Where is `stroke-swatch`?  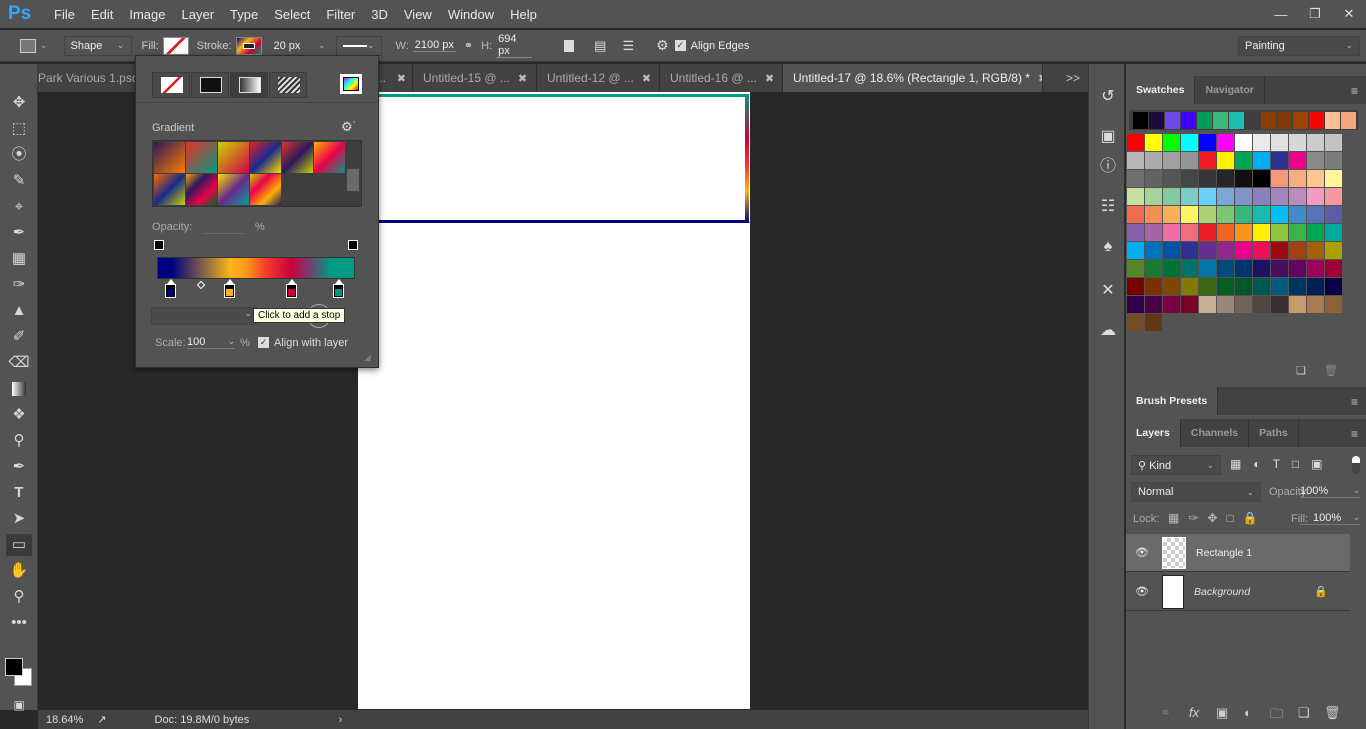
stroke-swatch is located at coordinates (248, 45).